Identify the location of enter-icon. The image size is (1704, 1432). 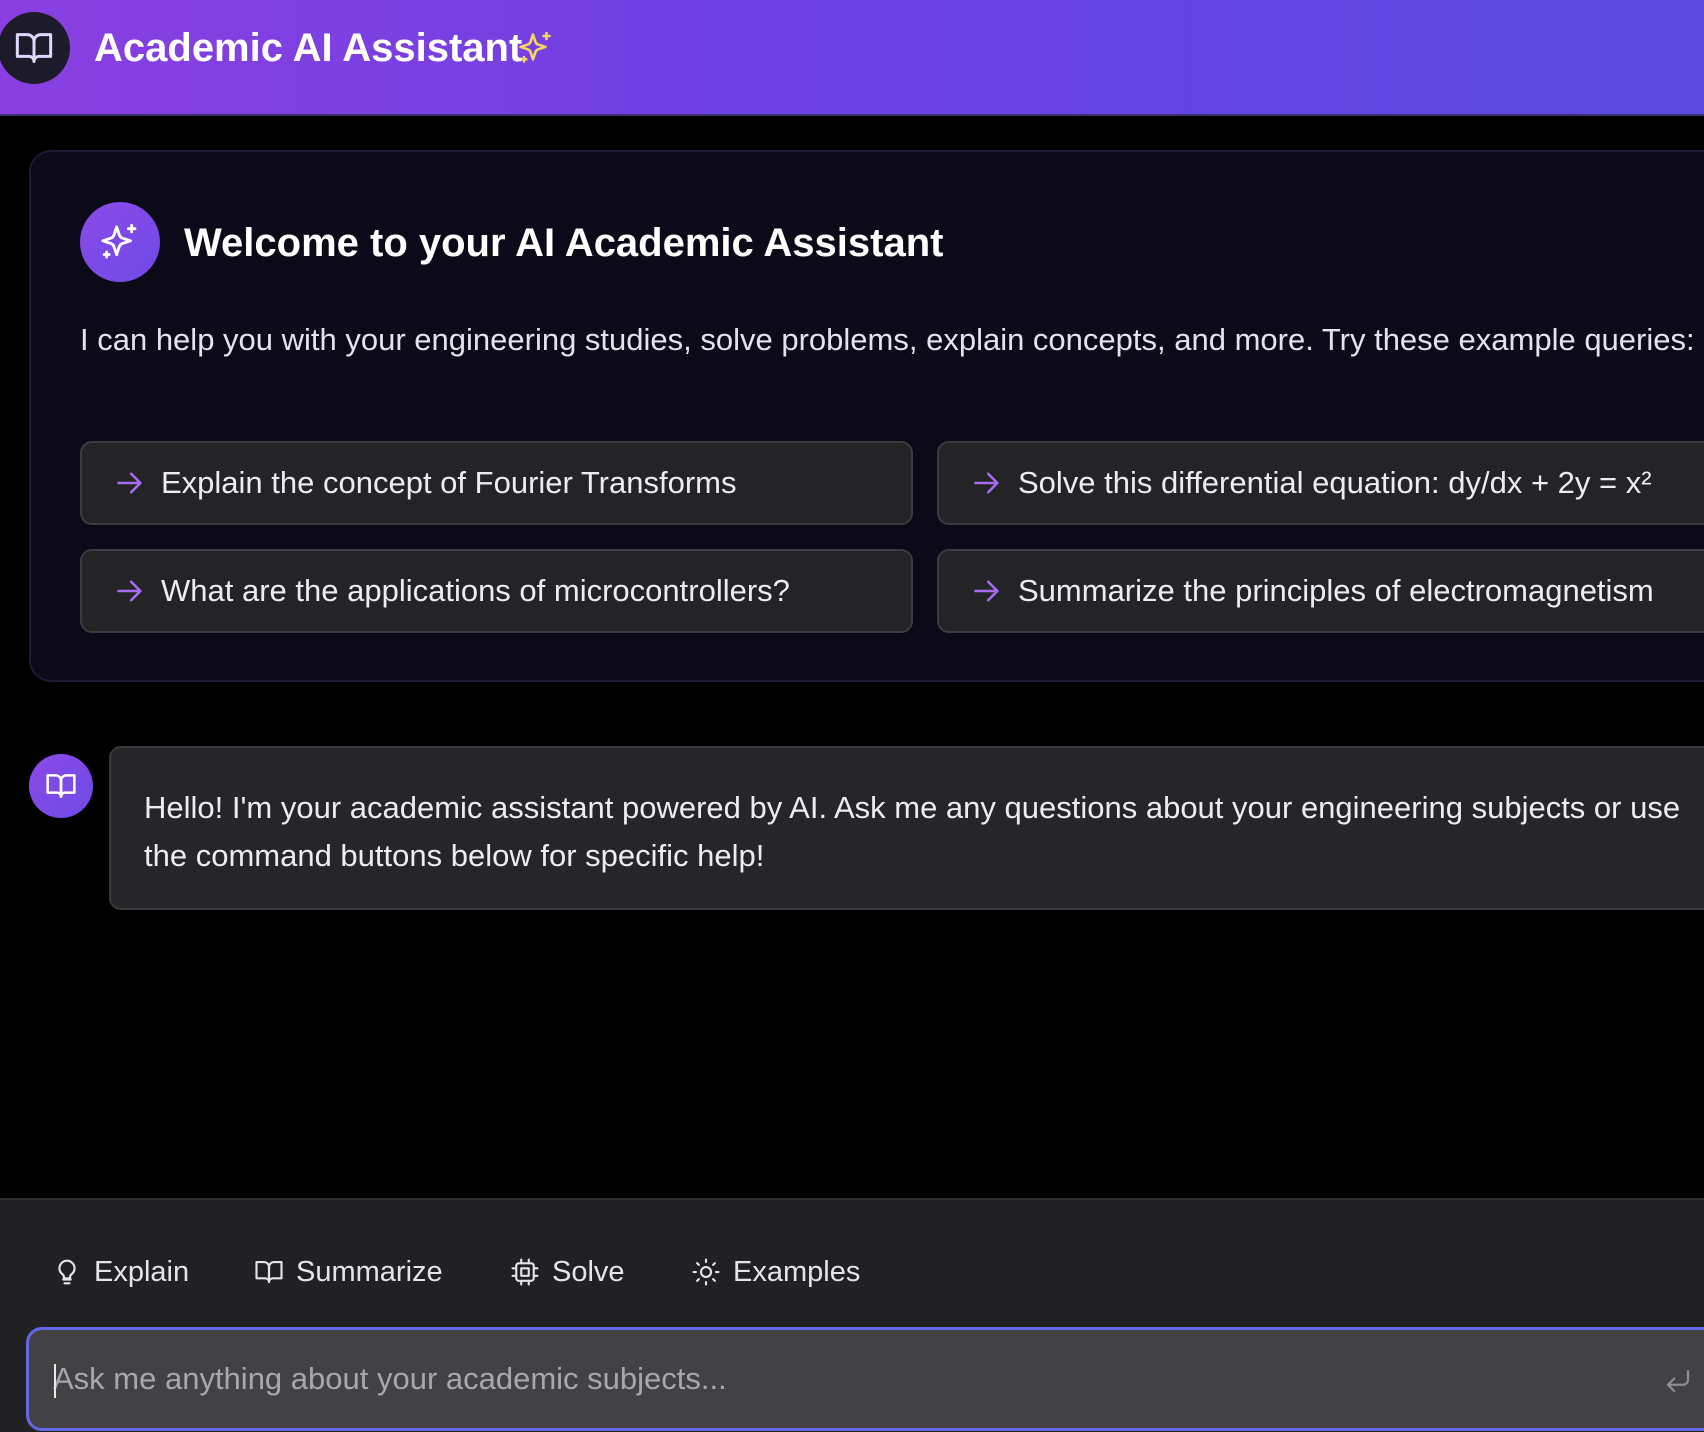
(1678, 1381).